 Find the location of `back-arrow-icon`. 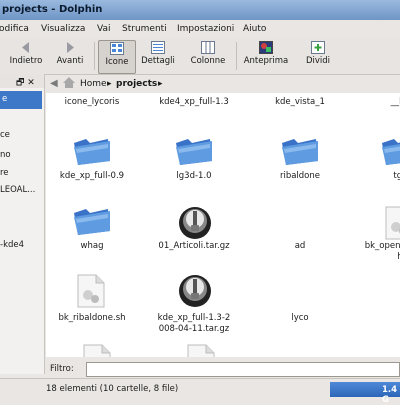

back-arrow-icon is located at coordinates (25, 47).